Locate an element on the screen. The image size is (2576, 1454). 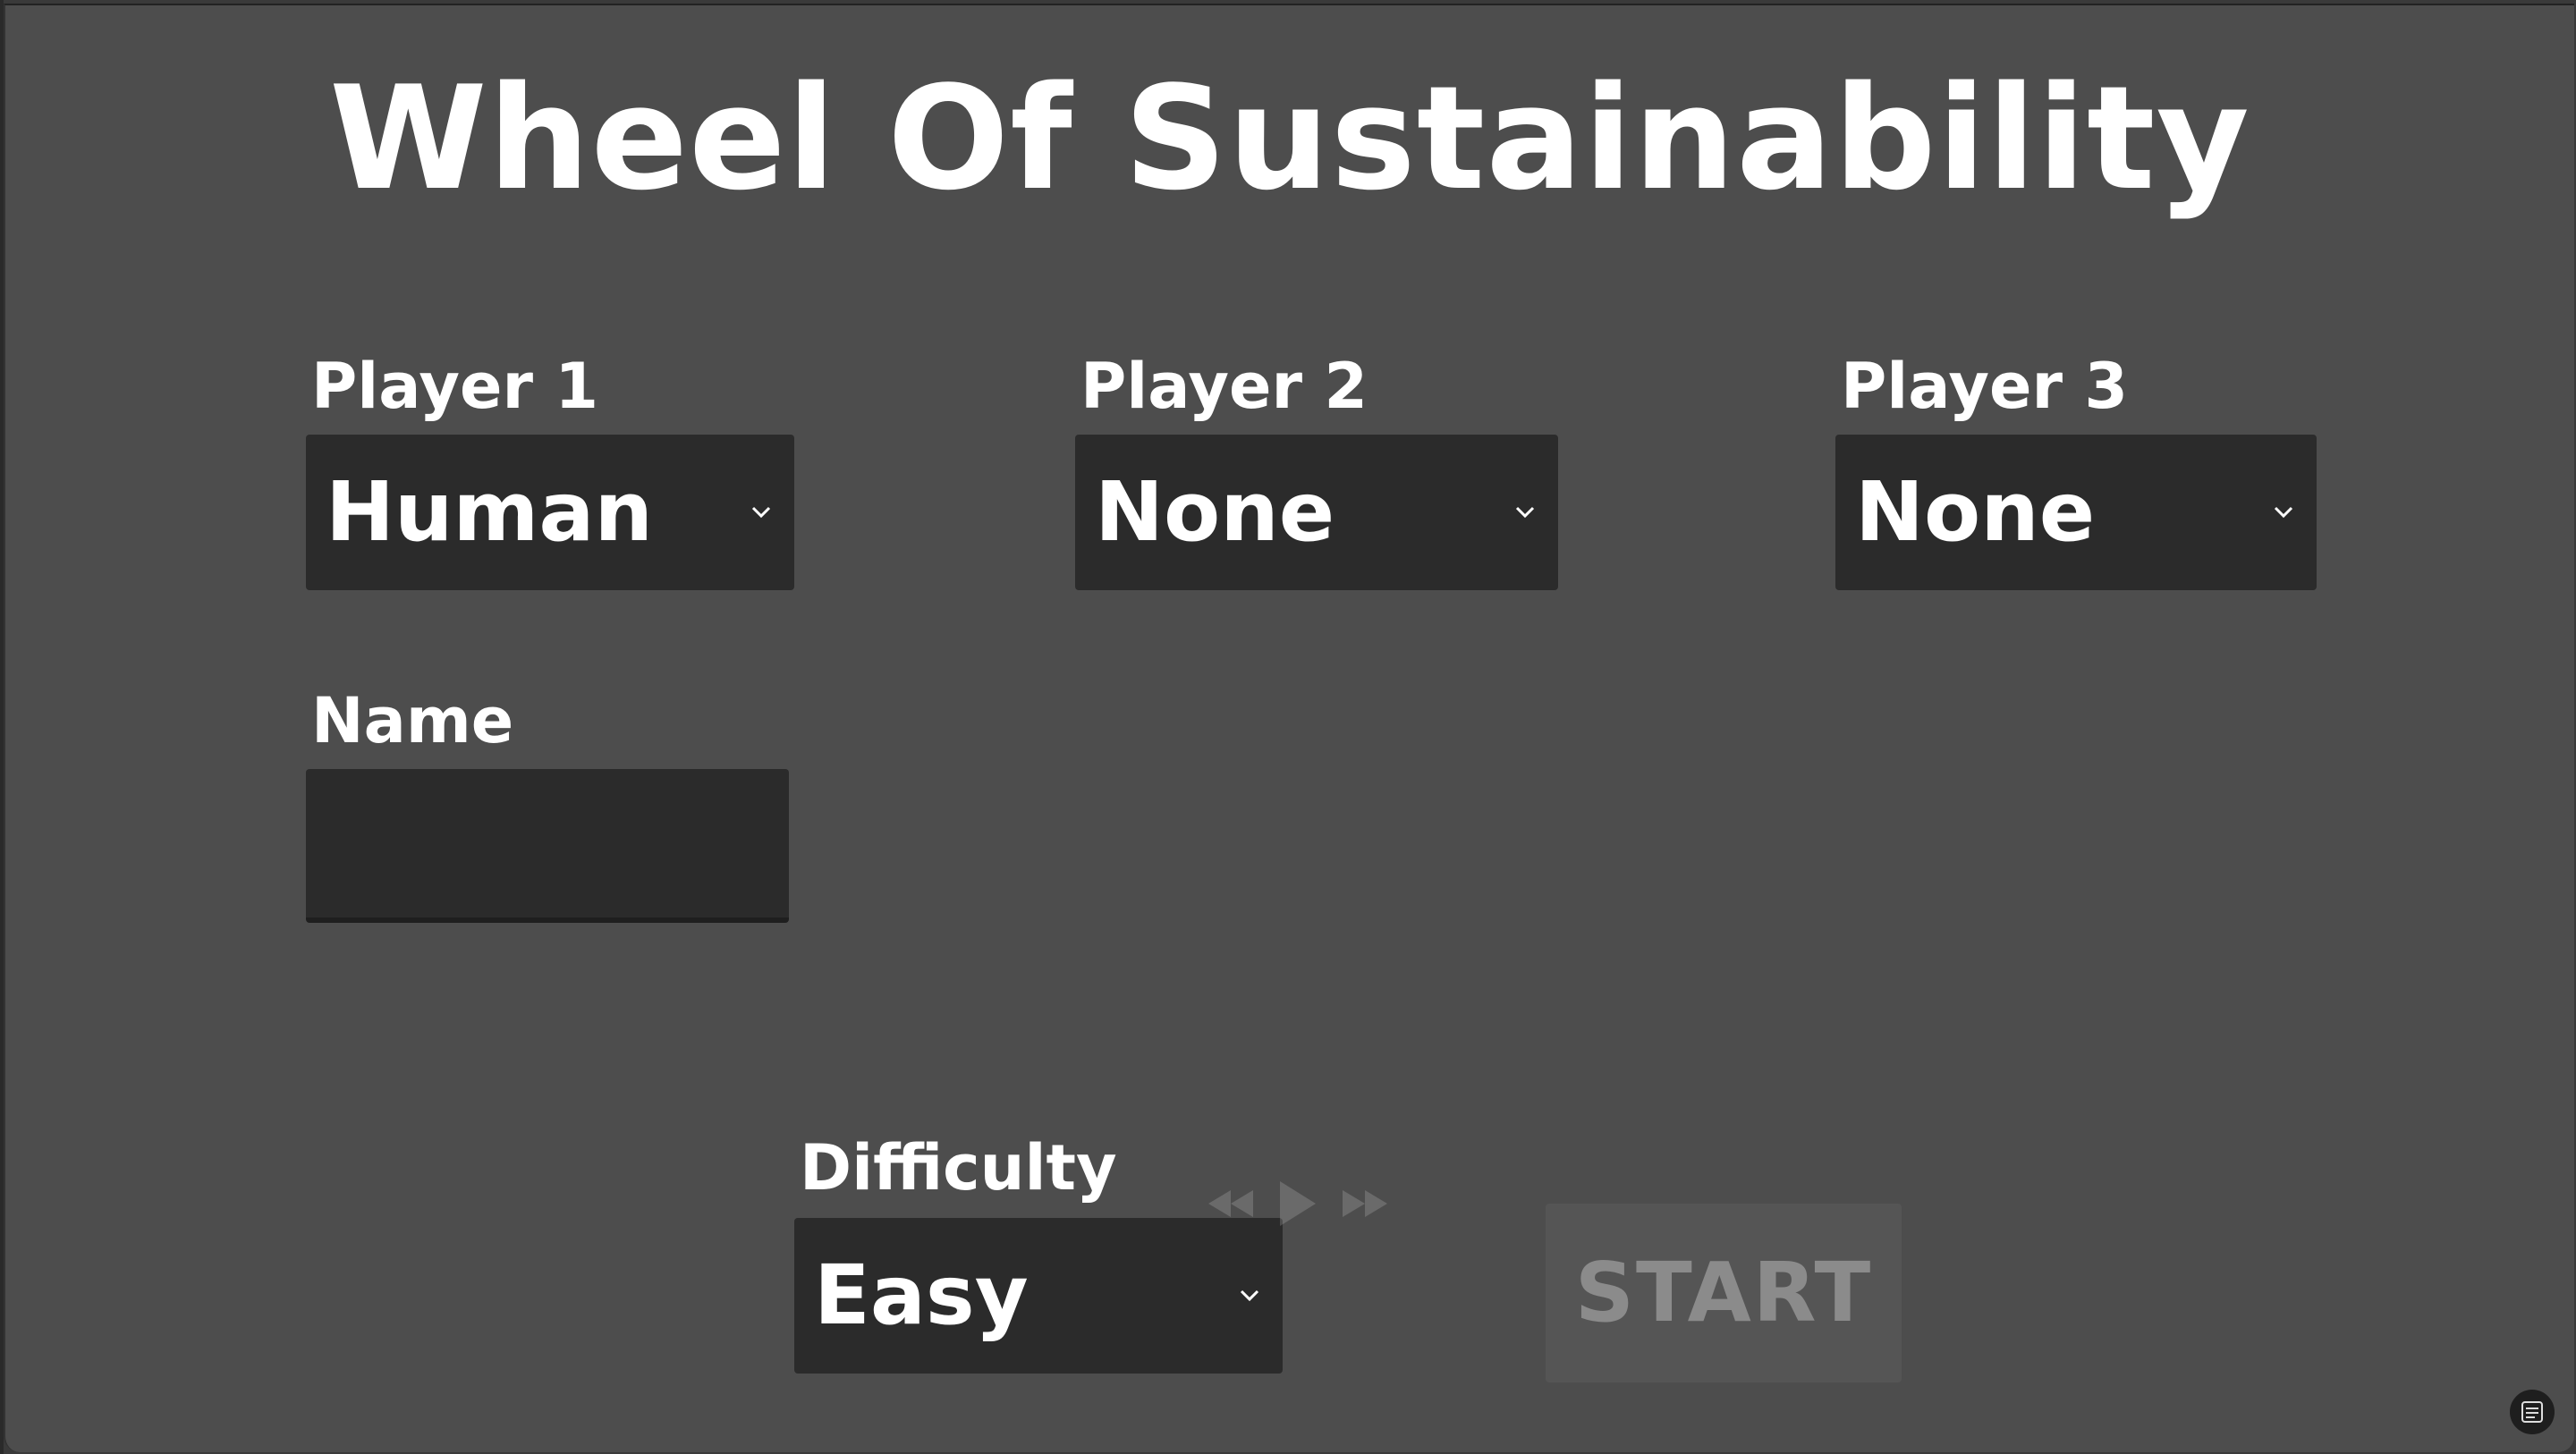
play-icon is located at coordinates (1298, 1203).